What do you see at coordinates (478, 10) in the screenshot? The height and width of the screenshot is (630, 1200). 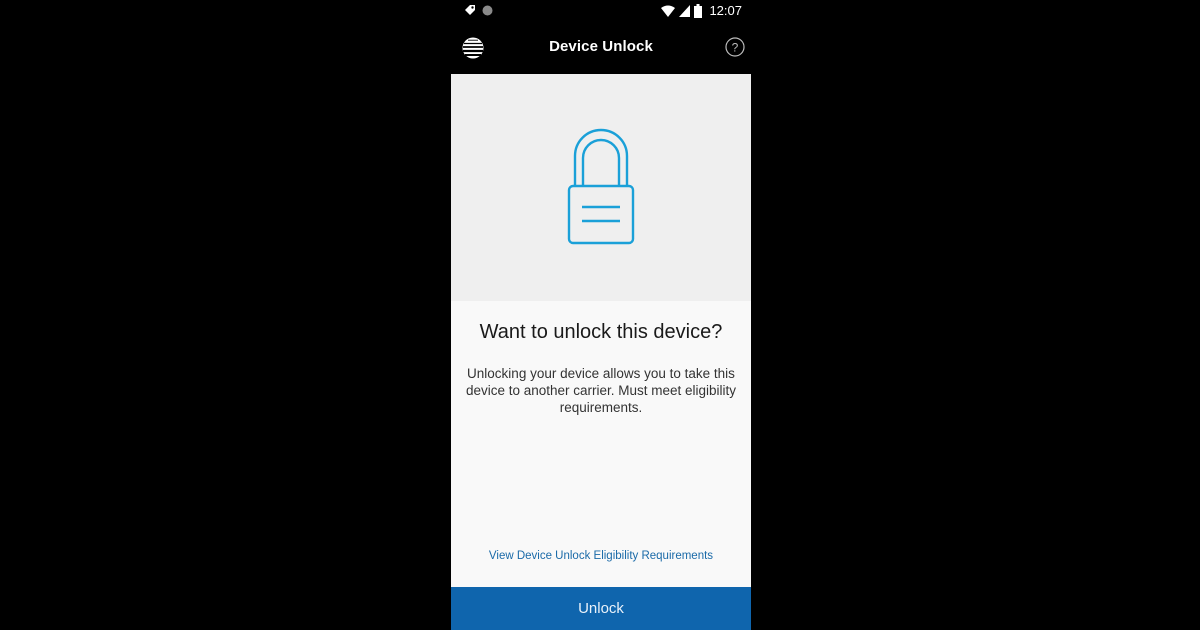 I see `status-left-icons` at bounding box center [478, 10].